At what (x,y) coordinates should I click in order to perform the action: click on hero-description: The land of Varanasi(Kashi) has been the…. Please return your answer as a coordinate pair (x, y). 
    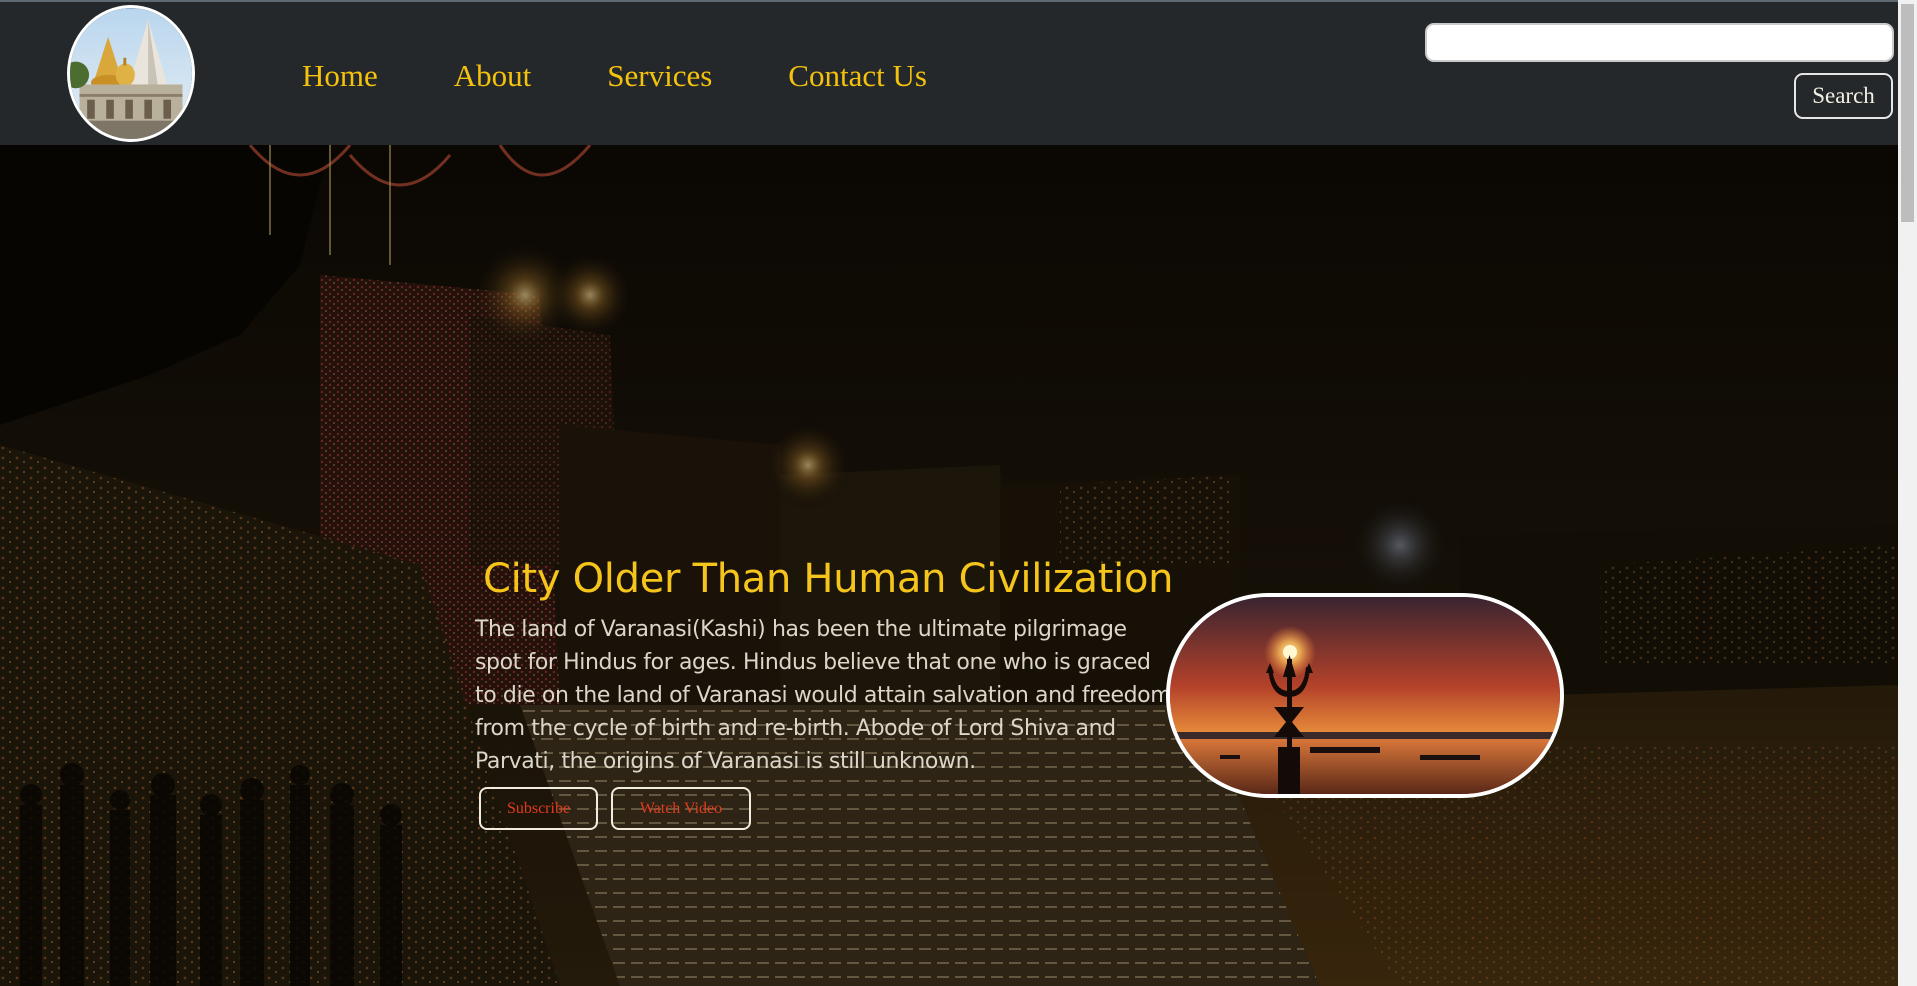
    Looking at the image, I should click on (823, 695).